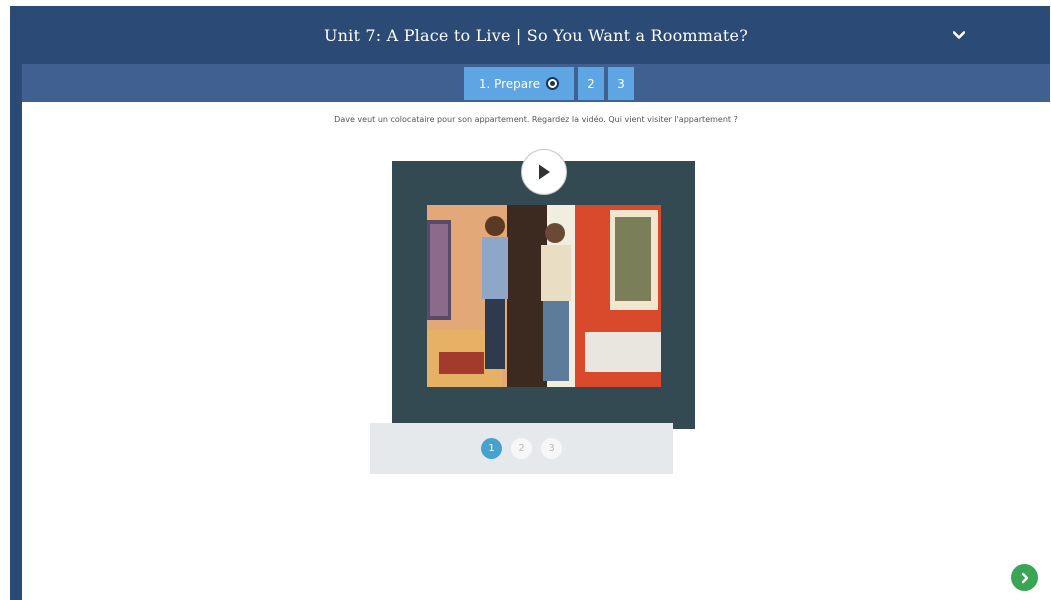 This screenshot has height=600, width=1051. I want to click on step-tabs: 1. Prepare 2 3, so click(549, 83).